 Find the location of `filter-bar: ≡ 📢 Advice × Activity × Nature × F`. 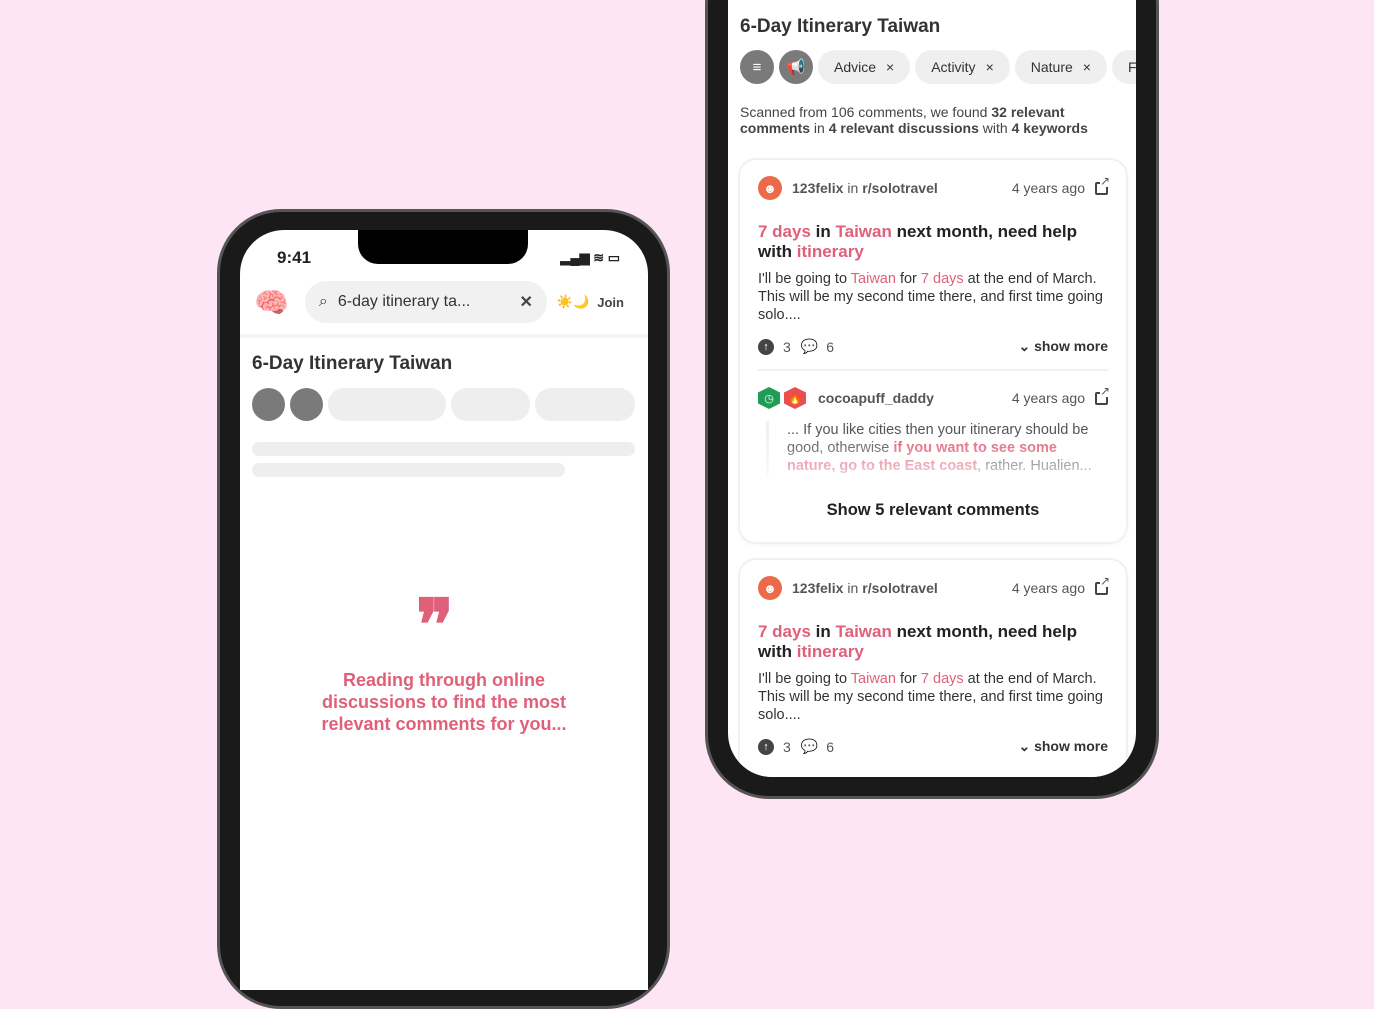

filter-bar: ≡ 📢 Advice × Activity × Nature × F is located at coordinates (938, 67).